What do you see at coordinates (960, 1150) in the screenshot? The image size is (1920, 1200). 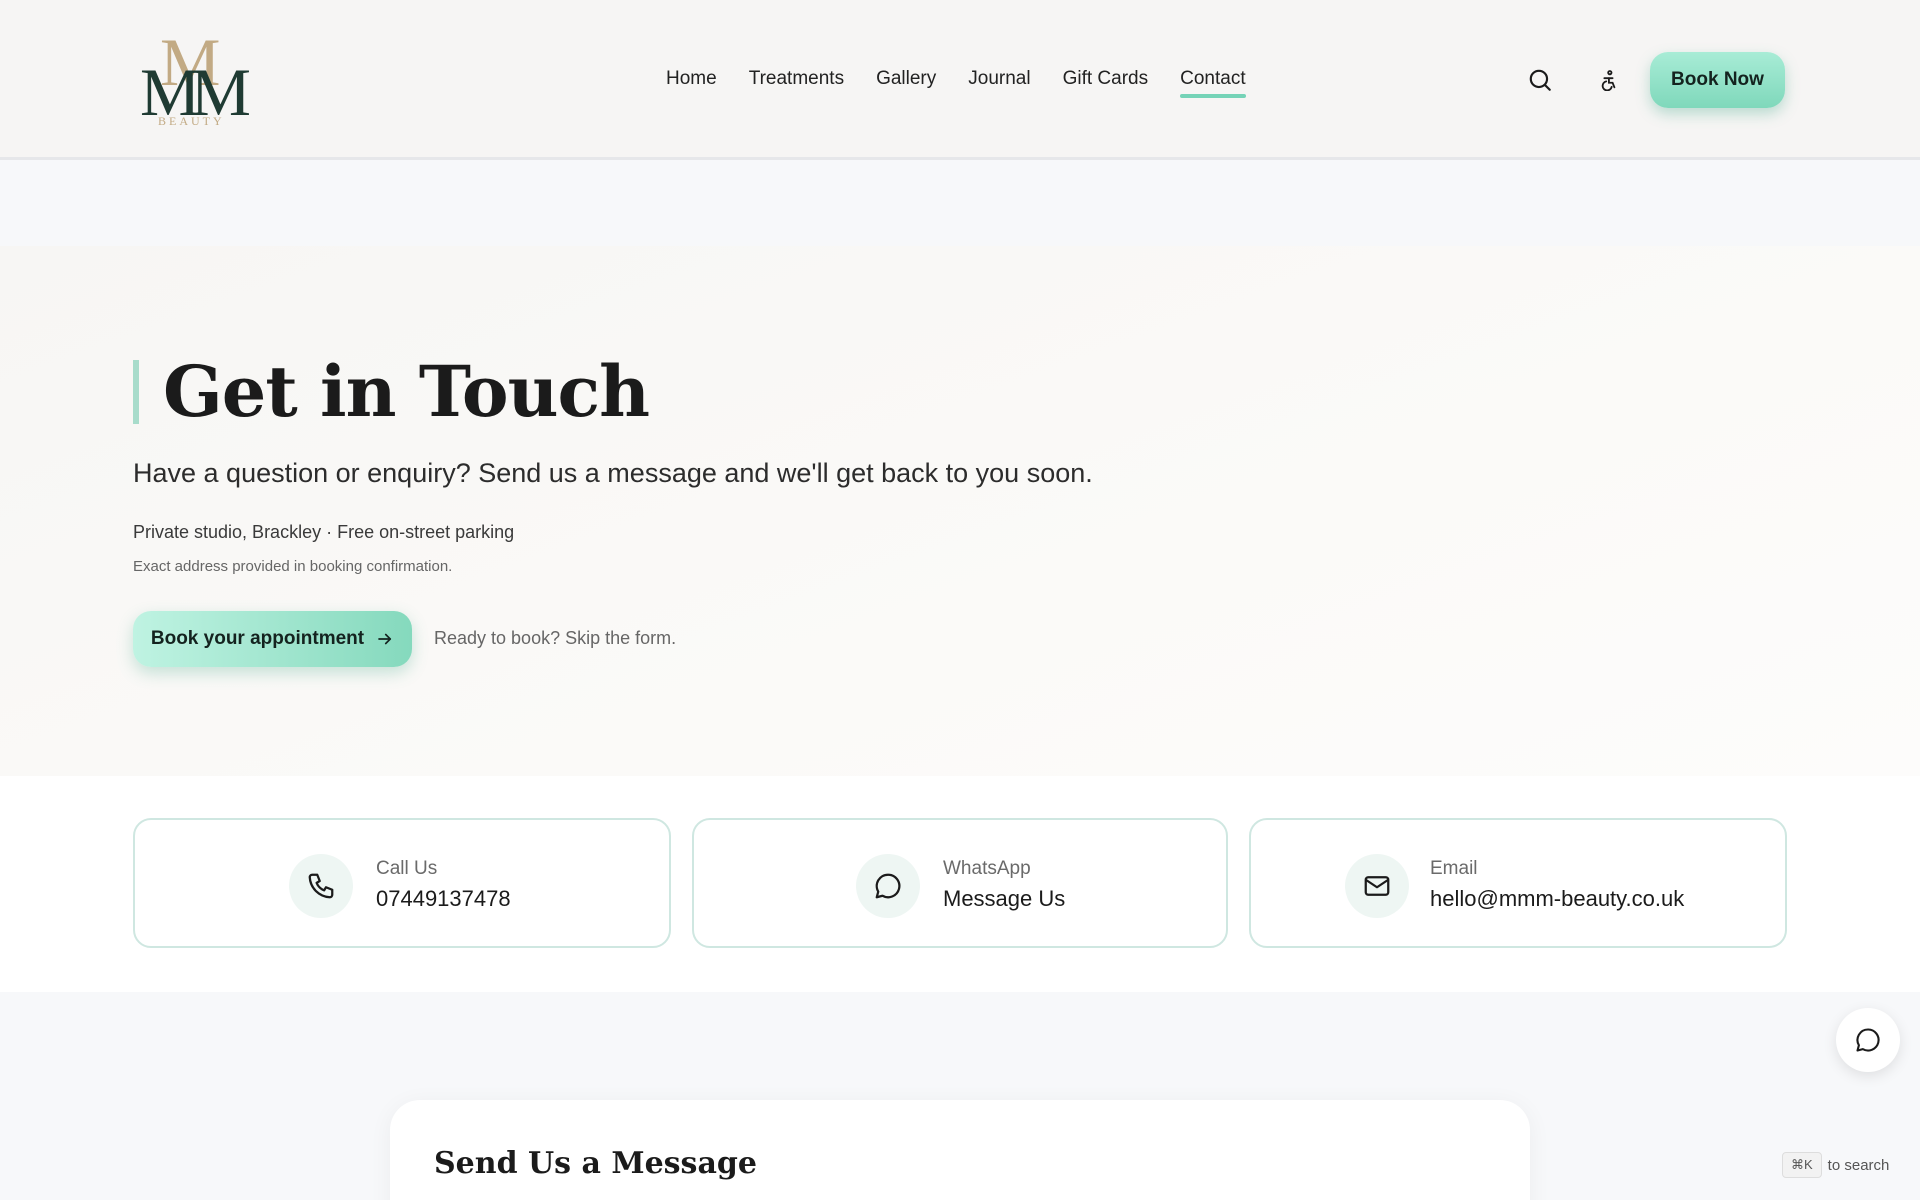 I see `message-form-card: Send Us a Message` at bounding box center [960, 1150].